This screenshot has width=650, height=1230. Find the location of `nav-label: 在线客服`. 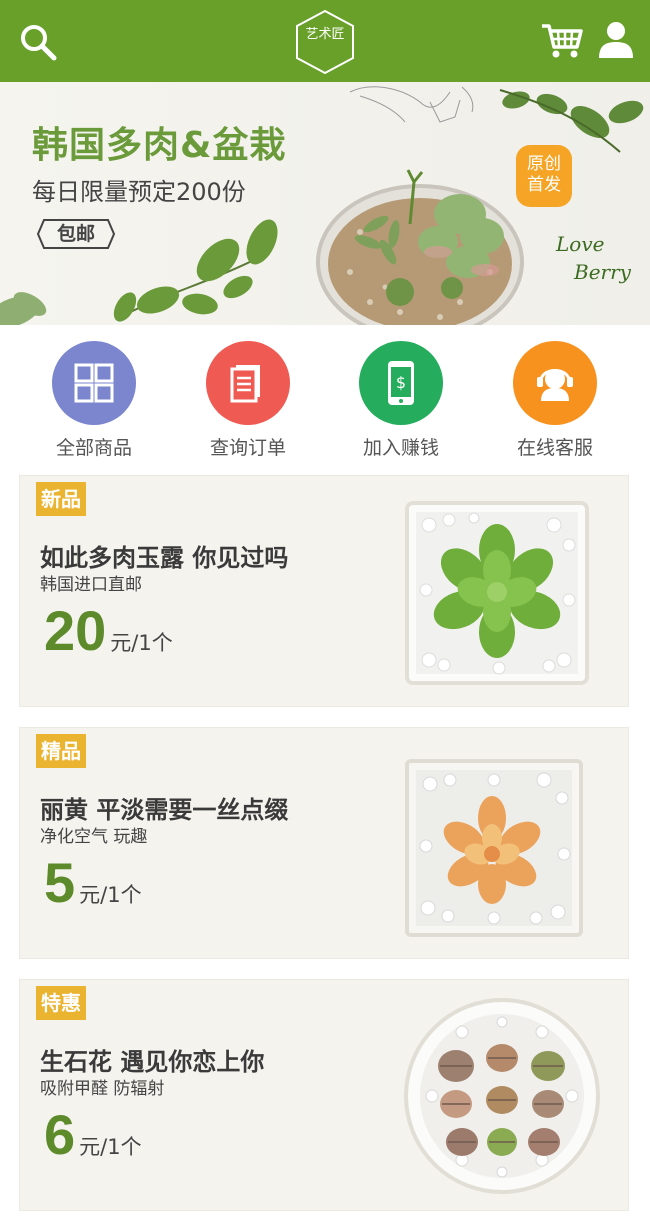

nav-label: 在线客服 is located at coordinates (554, 448).